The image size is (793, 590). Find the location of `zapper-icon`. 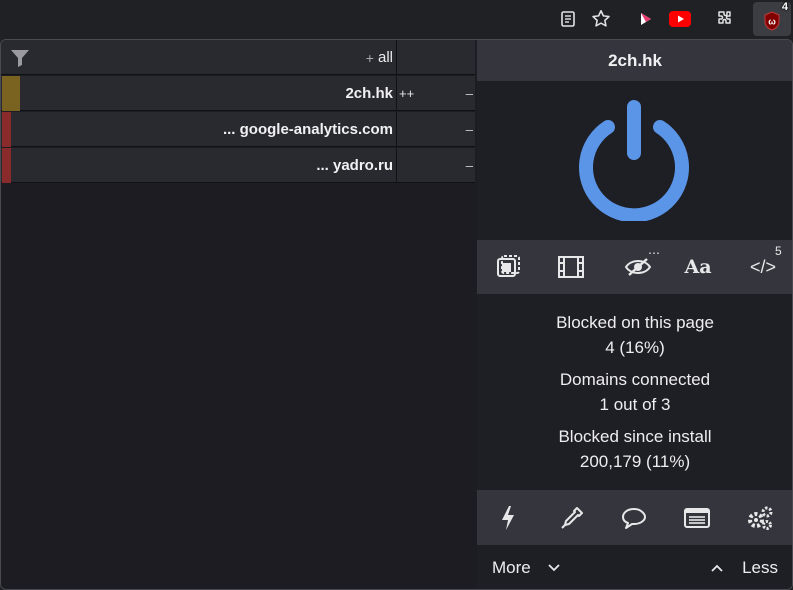

zapper-icon is located at coordinates (508, 517).